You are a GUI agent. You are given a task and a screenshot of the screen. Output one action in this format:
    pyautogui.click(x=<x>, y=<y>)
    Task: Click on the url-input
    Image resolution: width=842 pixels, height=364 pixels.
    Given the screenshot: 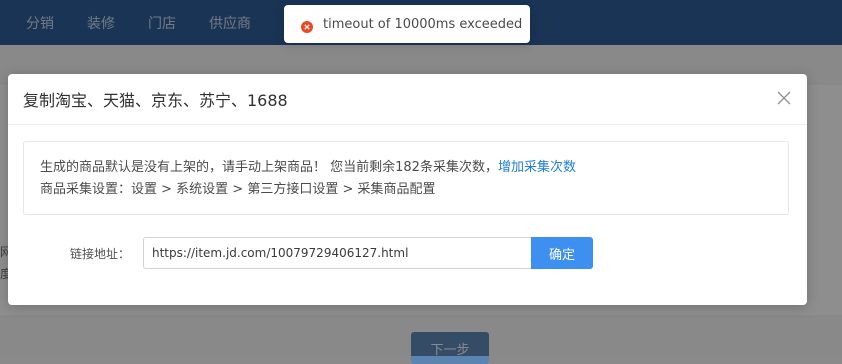 What is the action you would take?
    pyautogui.click(x=337, y=253)
    